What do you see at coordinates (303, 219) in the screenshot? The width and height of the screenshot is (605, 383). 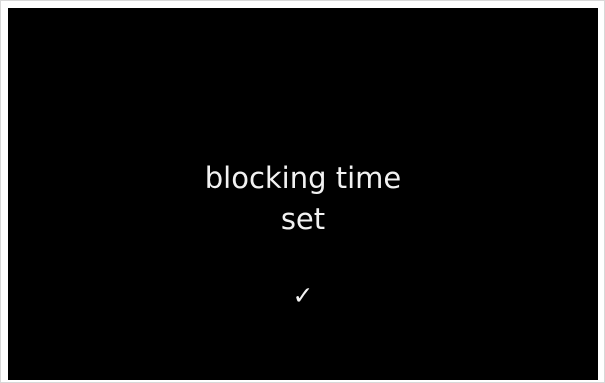 I see `message-line-2: set` at bounding box center [303, 219].